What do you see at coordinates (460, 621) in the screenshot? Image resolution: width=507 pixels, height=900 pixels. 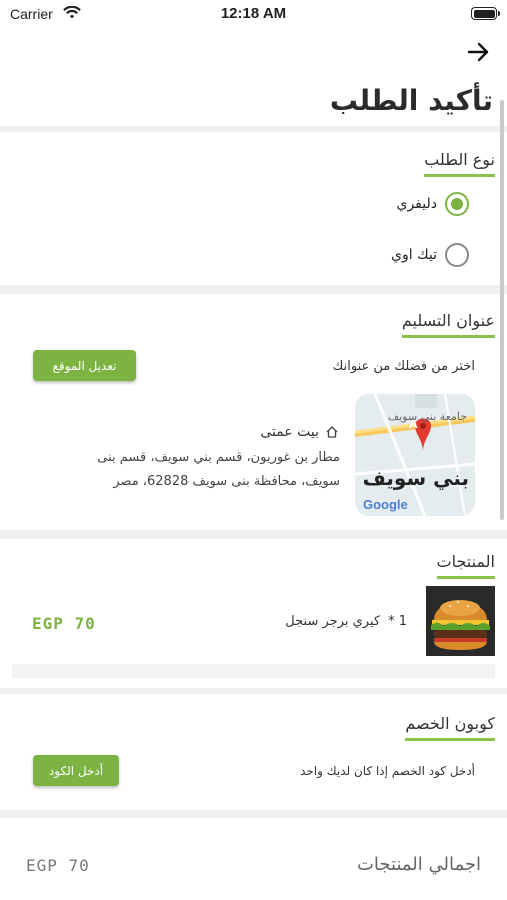 I see `product-image` at bounding box center [460, 621].